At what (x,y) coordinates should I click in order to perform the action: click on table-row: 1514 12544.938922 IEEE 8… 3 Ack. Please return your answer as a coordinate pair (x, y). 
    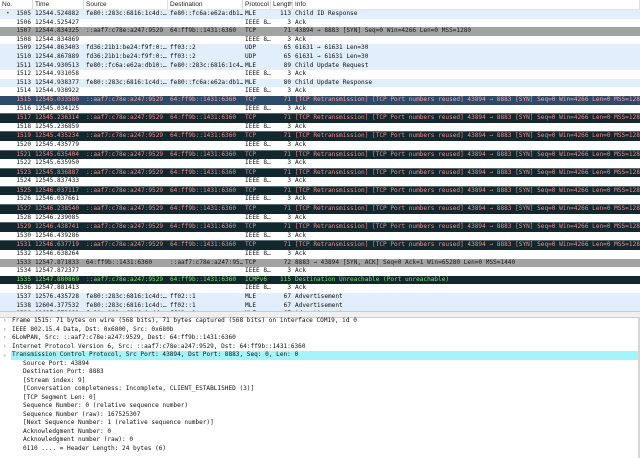
    Looking at the image, I should click on (320, 91).